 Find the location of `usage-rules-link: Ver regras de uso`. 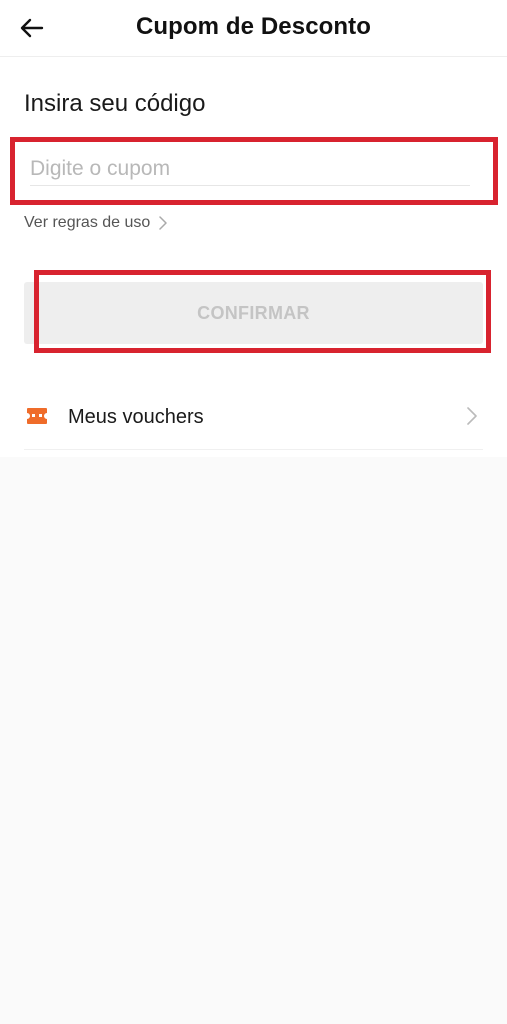

usage-rules-link: Ver regras de uso is located at coordinates (96, 223).